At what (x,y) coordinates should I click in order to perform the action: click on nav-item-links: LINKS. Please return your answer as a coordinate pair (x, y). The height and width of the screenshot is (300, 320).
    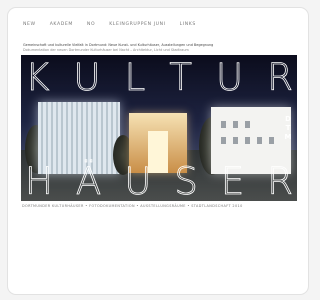
    Looking at the image, I should click on (188, 24).